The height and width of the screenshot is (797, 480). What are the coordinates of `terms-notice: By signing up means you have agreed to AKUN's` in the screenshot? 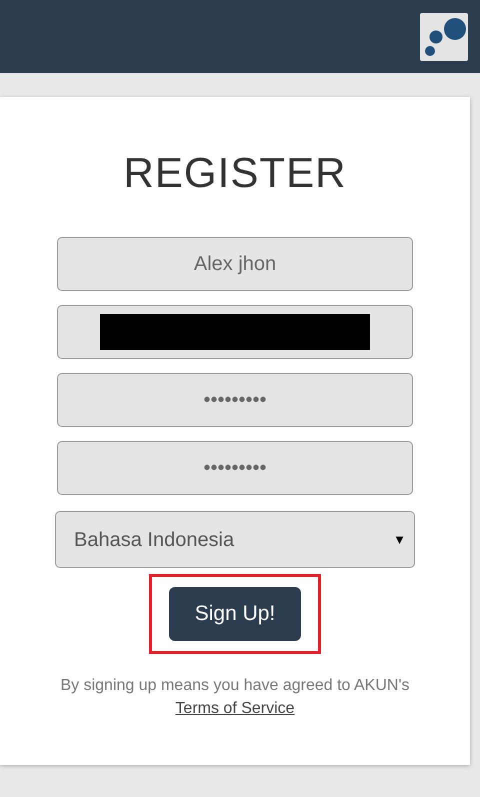 It's located at (235, 686).